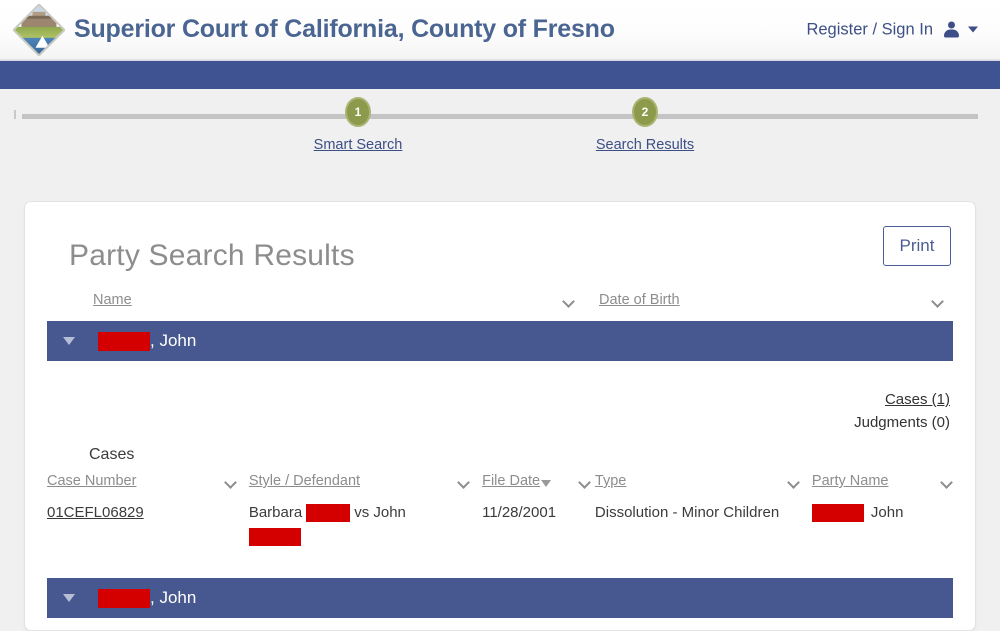 The image size is (1000, 631). I want to click on sort-header-date-of-birth: Date of Birth, so click(639, 300).